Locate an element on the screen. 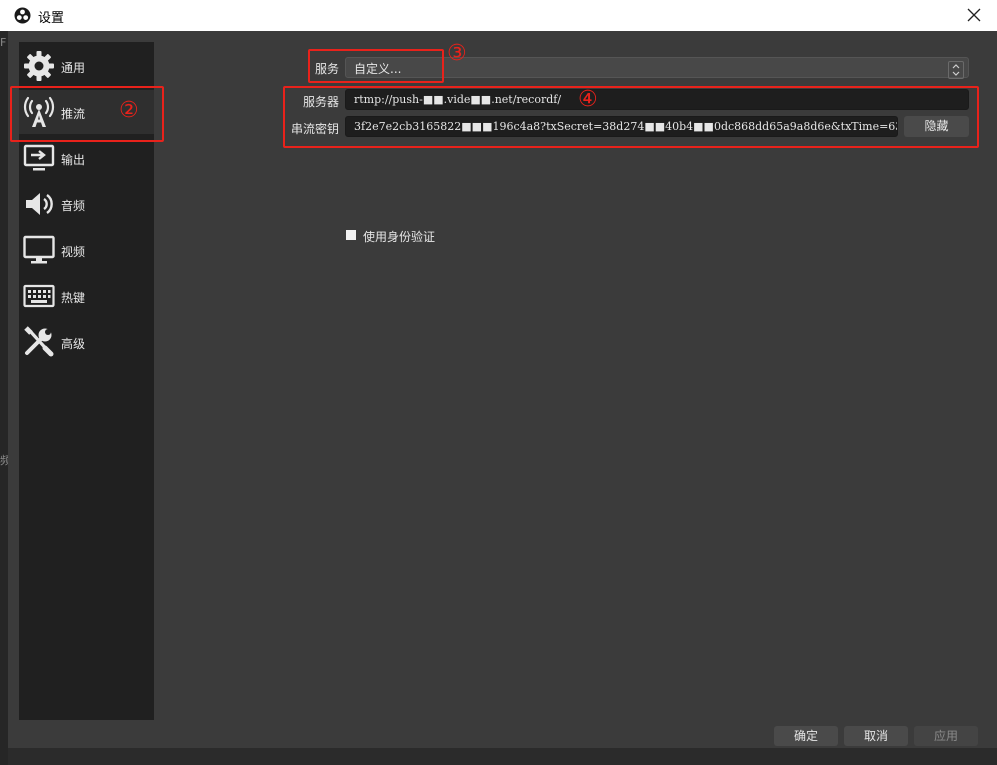 The height and width of the screenshot is (765, 997). sidebar-item-label: 视频 is located at coordinates (73, 252).